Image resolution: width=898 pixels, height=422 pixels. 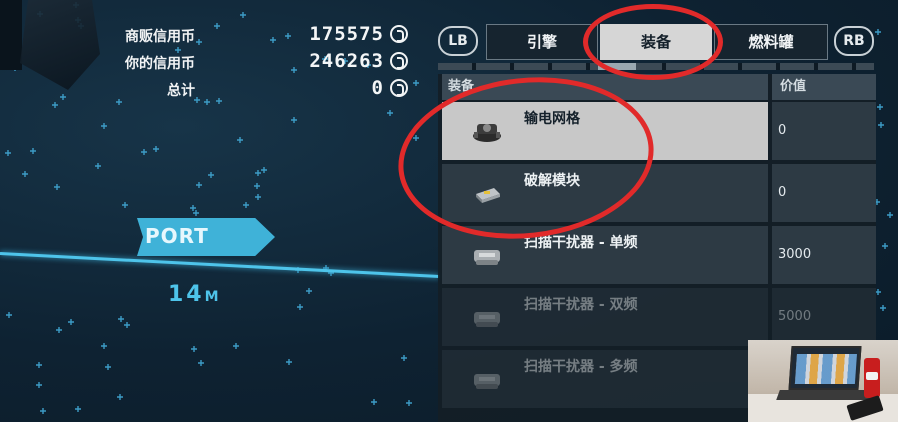 I want to click on lb-bumper-button: LB, so click(x=458, y=41).